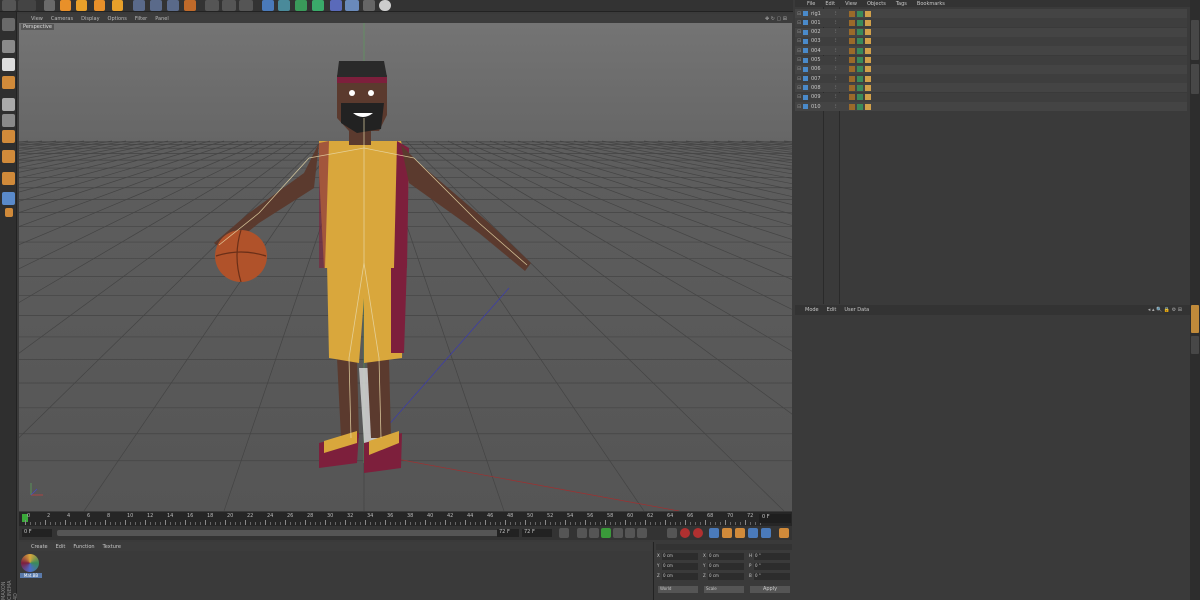  What do you see at coordinates (30, 563) in the screenshot?
I see `material-swatch` at bounding box center [30, 563].